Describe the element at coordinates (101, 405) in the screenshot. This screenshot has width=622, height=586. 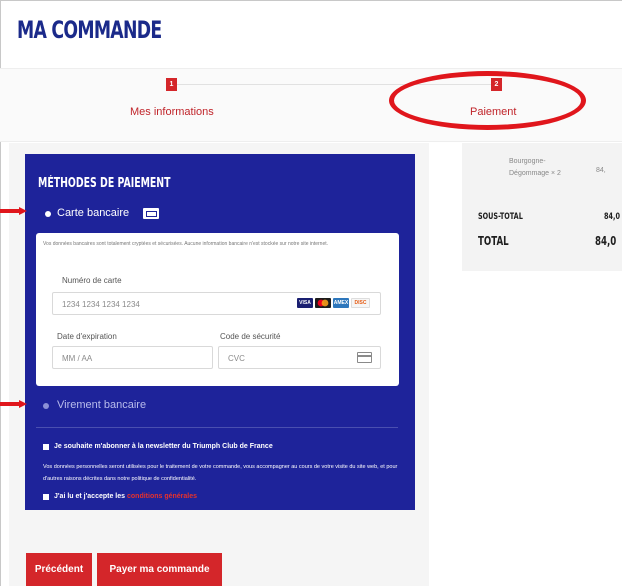
I see `transfer-method-label: Virement bancaire` at that location.